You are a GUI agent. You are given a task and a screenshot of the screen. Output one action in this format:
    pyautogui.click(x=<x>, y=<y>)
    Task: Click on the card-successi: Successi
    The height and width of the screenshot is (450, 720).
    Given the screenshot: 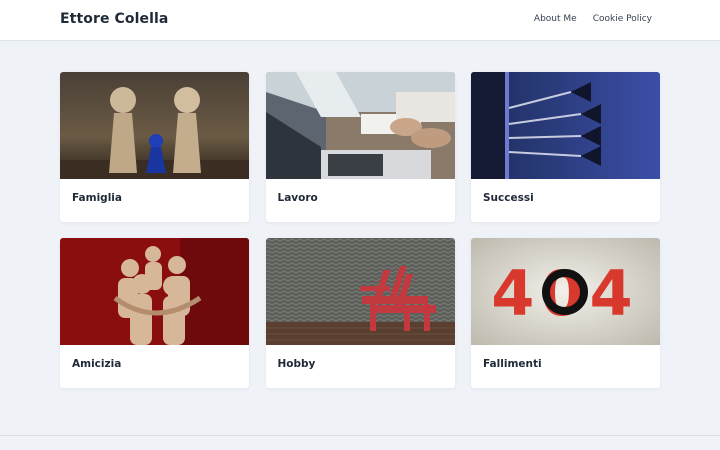 What is the action you would take?
    pyautogui.click(x=565, y=147)
    